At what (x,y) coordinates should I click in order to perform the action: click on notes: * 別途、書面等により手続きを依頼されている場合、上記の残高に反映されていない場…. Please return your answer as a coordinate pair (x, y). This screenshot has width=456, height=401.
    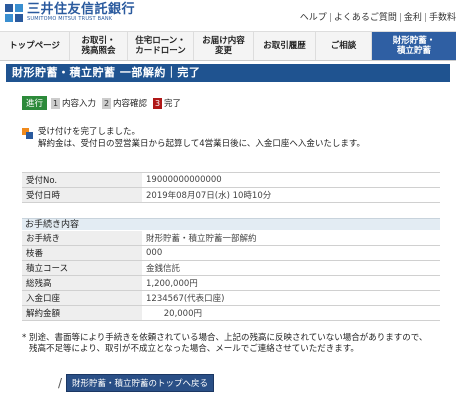
    Looking at the image, I should click on (237, 344).